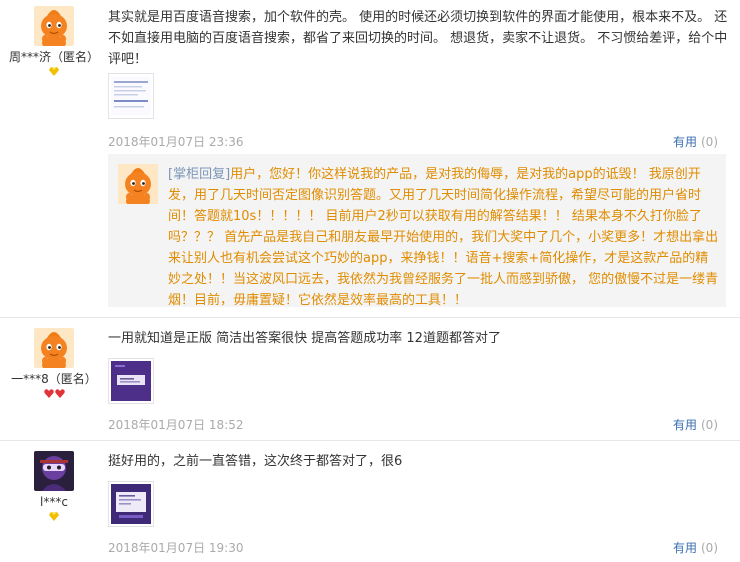  I want to click on seller-avatar, so click(138, 184).